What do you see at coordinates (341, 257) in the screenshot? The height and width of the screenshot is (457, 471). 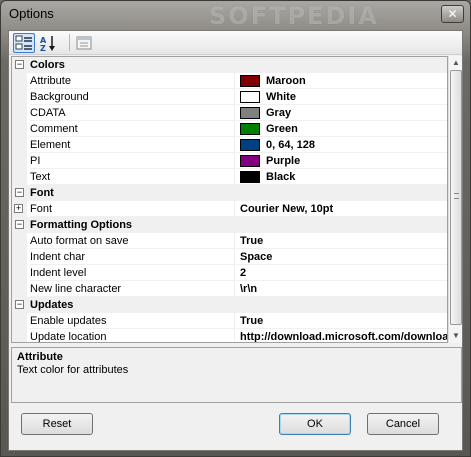 I see `property-value: Space` at bounding box center [341, 257].